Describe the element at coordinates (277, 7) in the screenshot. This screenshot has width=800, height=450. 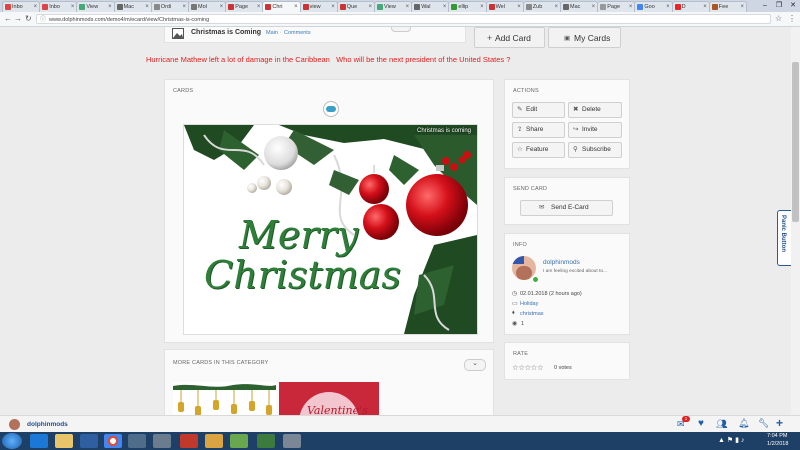
I see `tab-label: Chri` at that location.